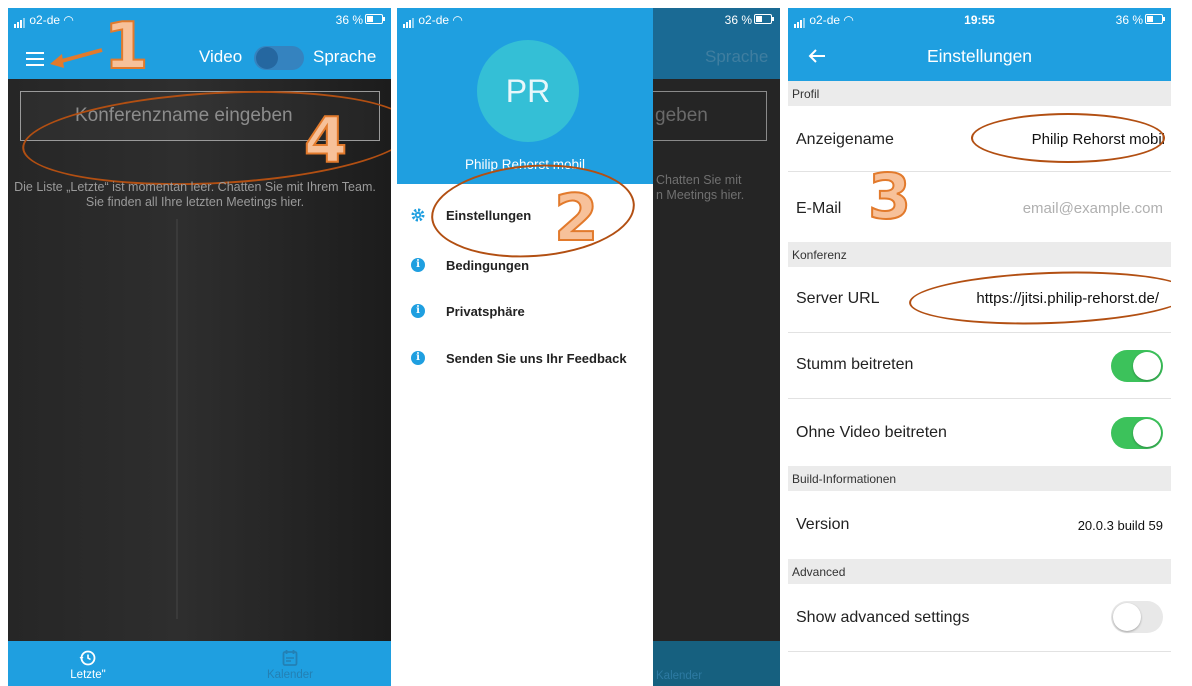  Describe the element at coordinates (221, 56) in the screenshot. I see `mode-video-label: Video` at that location.